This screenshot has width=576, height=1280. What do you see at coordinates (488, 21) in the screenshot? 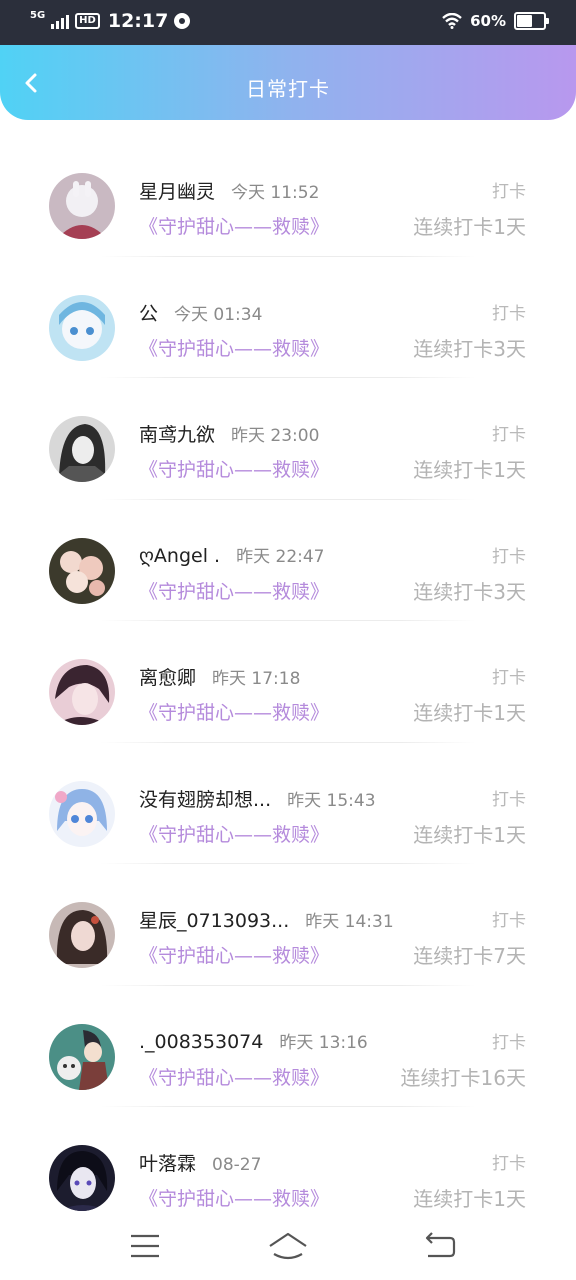
I see `battery-percent: 60%` at bounding box center [488, 21].